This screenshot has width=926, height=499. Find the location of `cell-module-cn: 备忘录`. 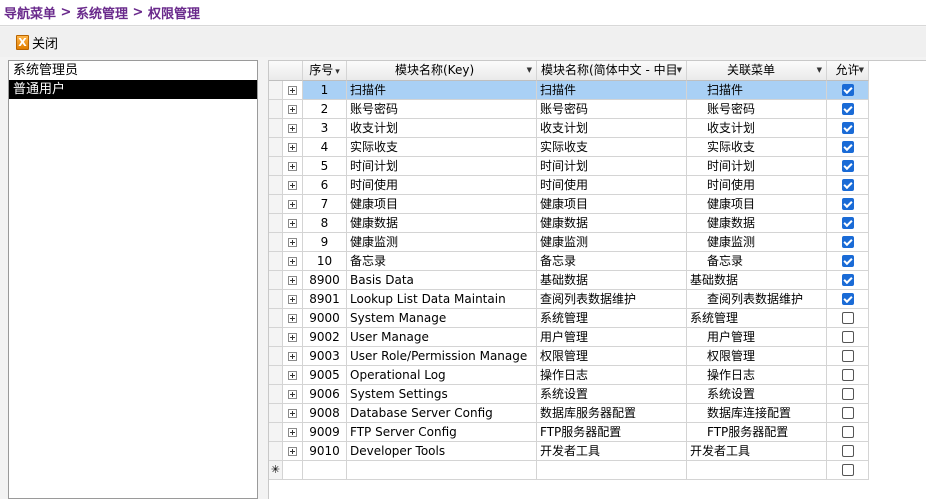

cell-module-cn: 备忘录 is located at coordinates (612, 261).